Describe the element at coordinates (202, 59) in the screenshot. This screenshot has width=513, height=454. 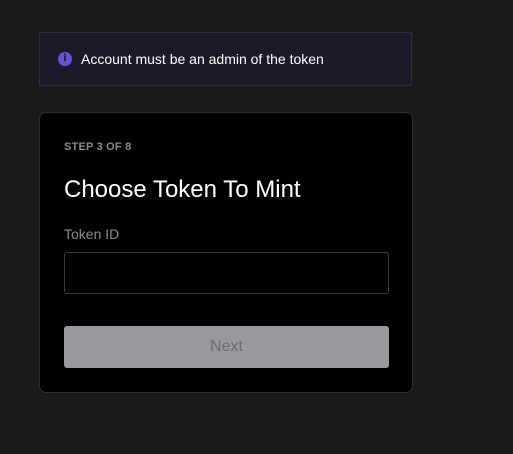
I see `notice-text: Account must be an admin of the token` at that location.